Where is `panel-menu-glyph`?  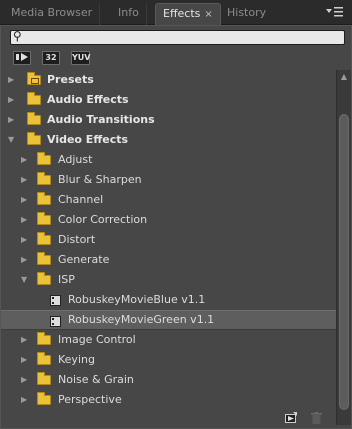
panel-menu-glyph is located at coordinates (334, 12).